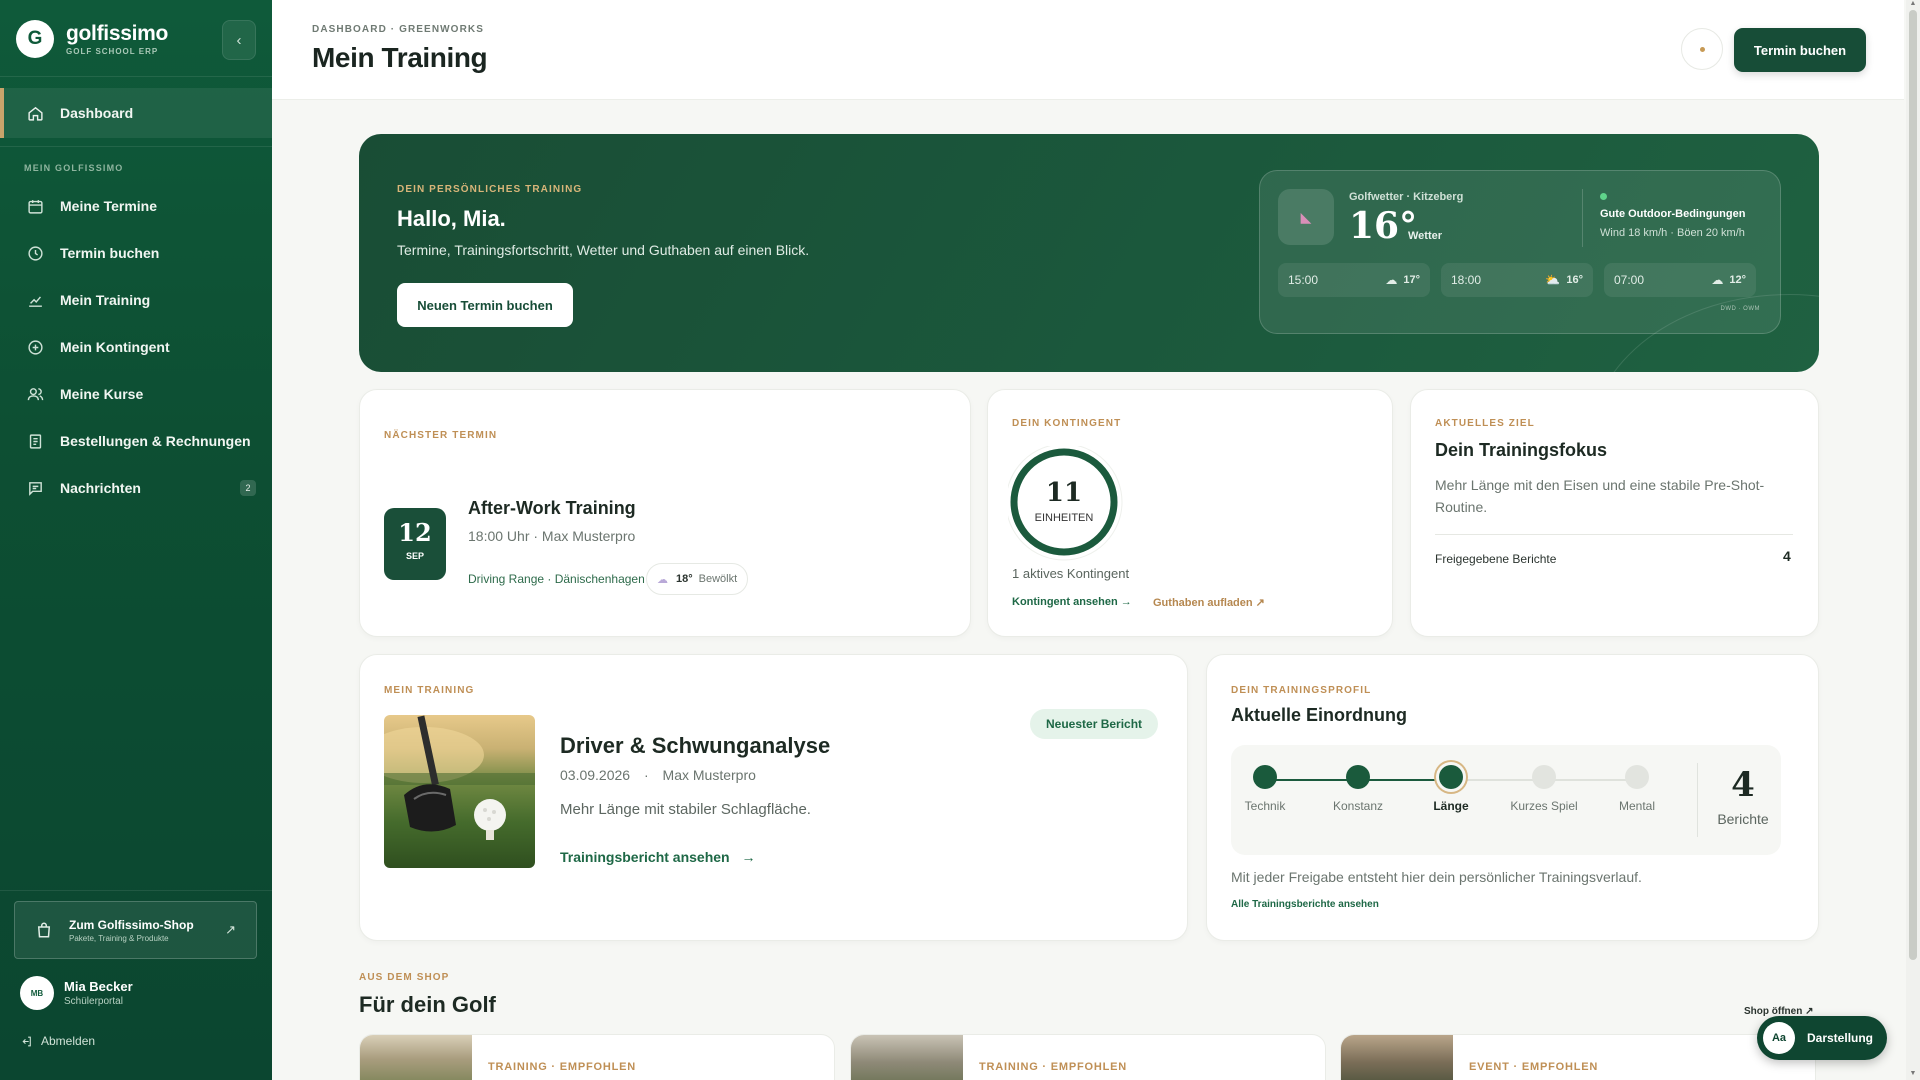 The height and width of the screenshot is (1080, 1920). What do you see at coordinates (1913, 1073) in the screenshot?
I see `scroll-down-icon: ▼` at bounding box center [1913, 1073].